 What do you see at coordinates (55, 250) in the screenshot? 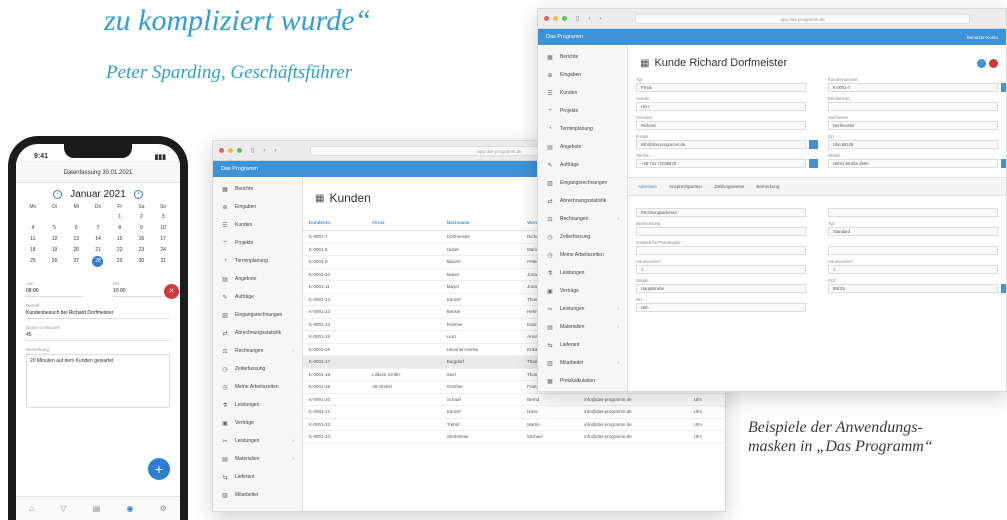
I see `calendar-day: 19` at bounding box center [55, 250].